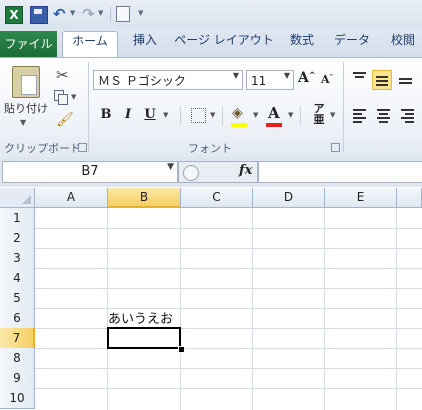 This screenshot has width=422, height=410. I want to click on tab-file: ファイル, so click(28, 44).